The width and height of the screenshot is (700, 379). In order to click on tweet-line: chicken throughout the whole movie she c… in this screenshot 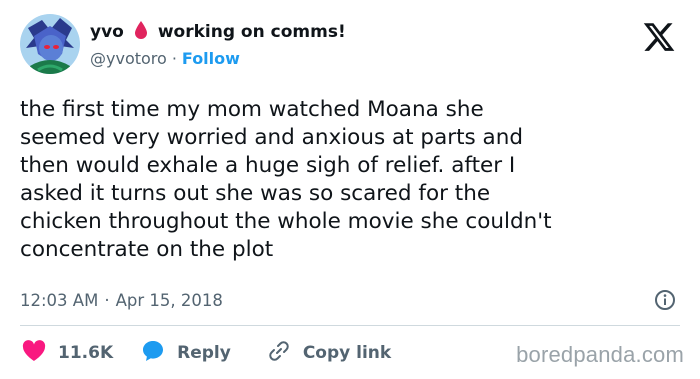, I will do `click(286, 221)`.